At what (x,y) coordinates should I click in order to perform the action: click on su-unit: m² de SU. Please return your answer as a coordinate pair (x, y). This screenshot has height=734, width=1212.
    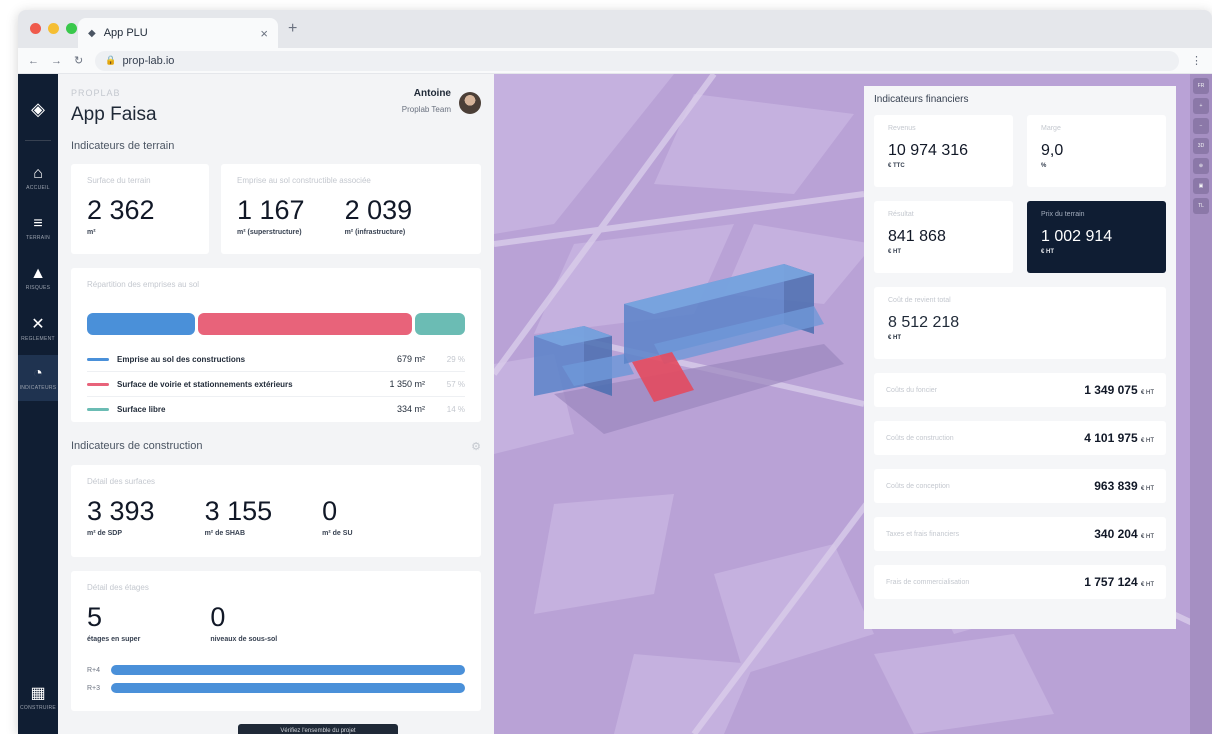
    Looking at the image, I should click on (337, 533).